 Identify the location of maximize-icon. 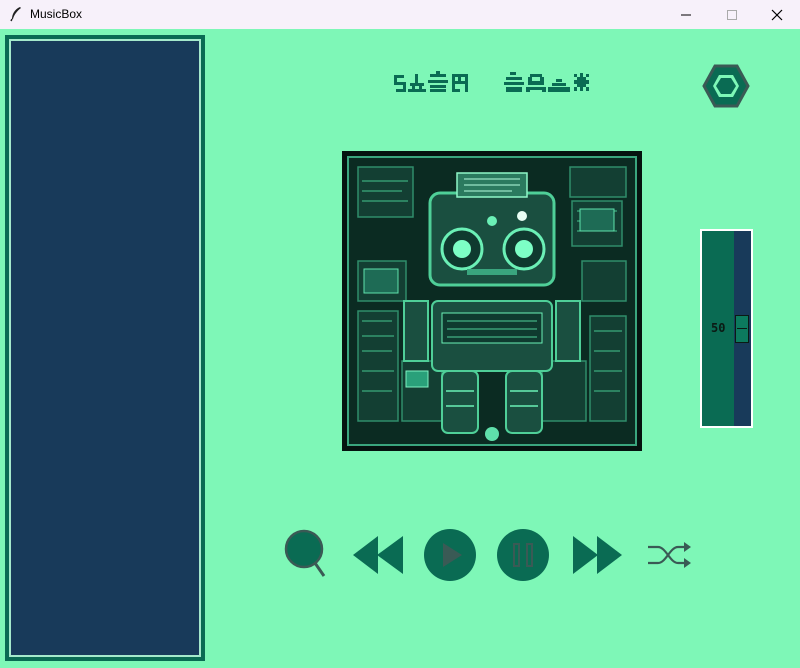
(732, 14).